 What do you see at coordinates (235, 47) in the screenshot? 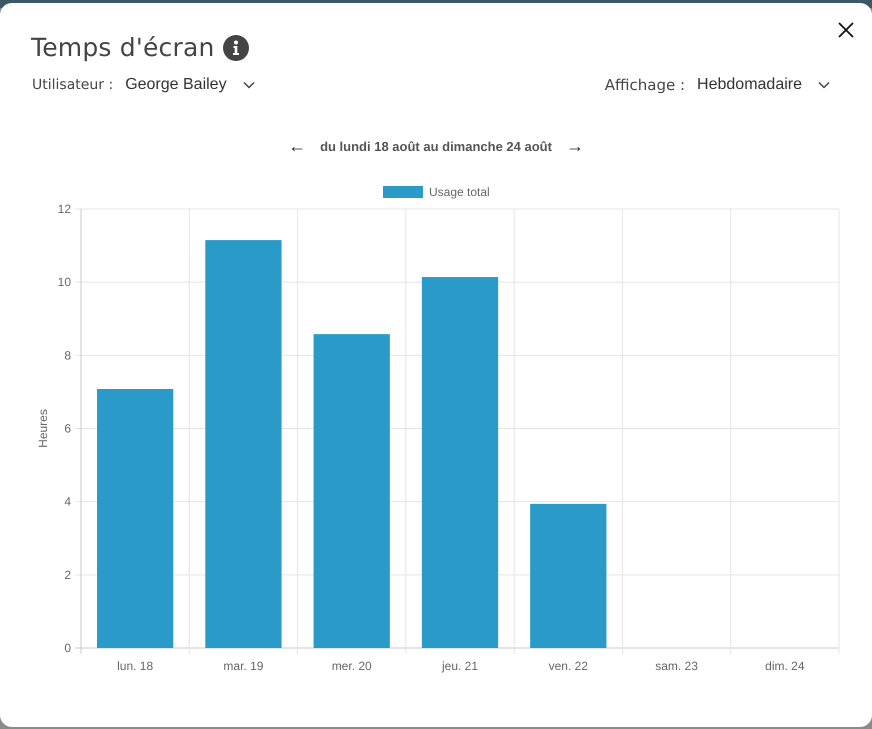
I see `info-icon` at bounding box center [235, 47].